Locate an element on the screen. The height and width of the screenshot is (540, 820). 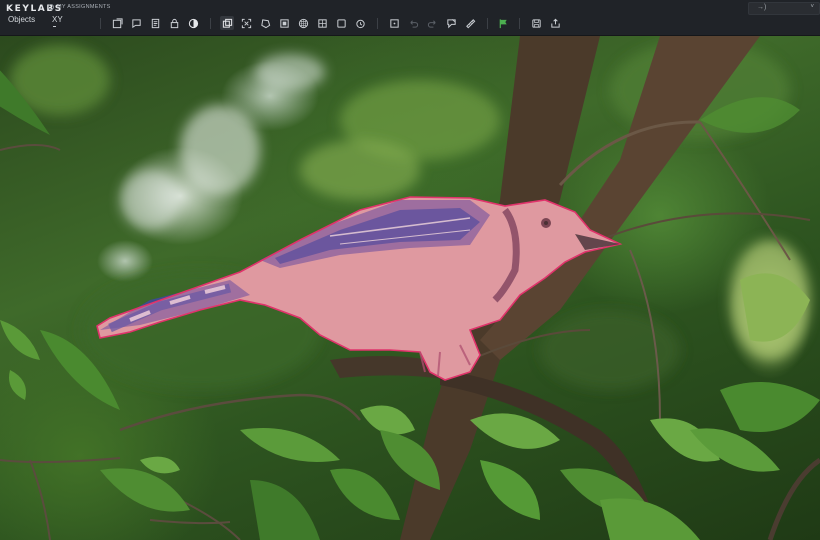
top-toolbar: KEYLABS MY ASSIGNMENTS Objects XY →) ˅ is located at coordinates (410, 18).